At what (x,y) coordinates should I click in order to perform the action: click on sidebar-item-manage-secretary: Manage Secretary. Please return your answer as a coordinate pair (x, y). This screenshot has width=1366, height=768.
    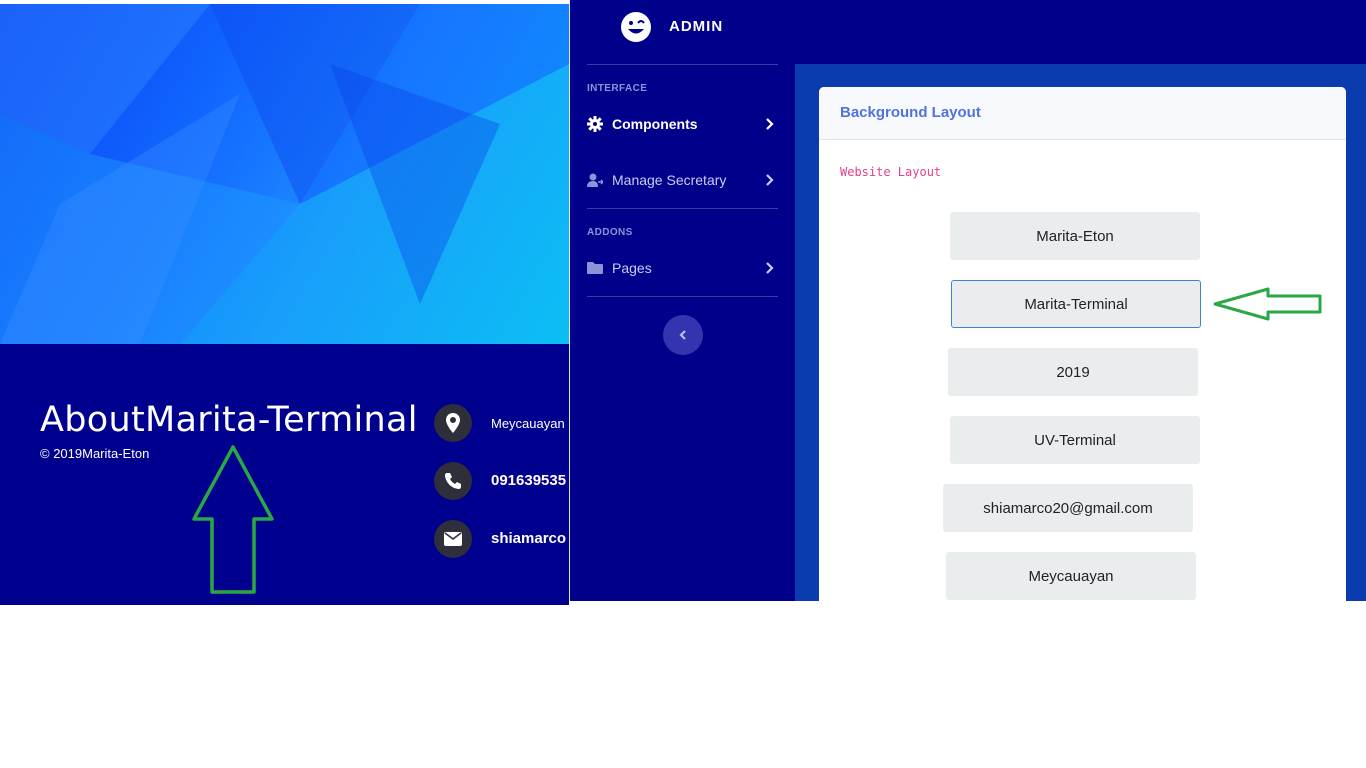
    Looking at the image, I should click on (682, 180).